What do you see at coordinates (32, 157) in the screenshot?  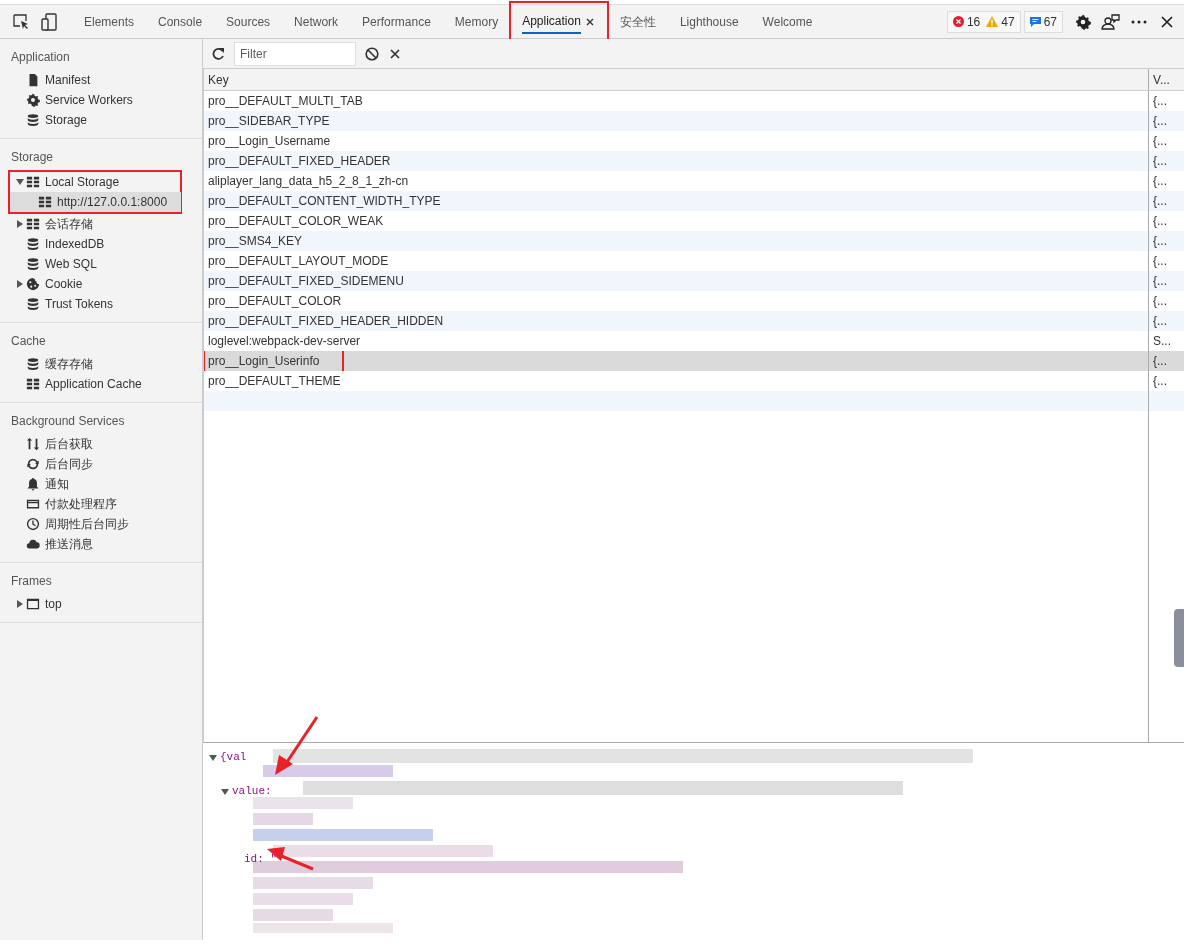 I see `section-heading: Storage` at bounding box center [32, 157].